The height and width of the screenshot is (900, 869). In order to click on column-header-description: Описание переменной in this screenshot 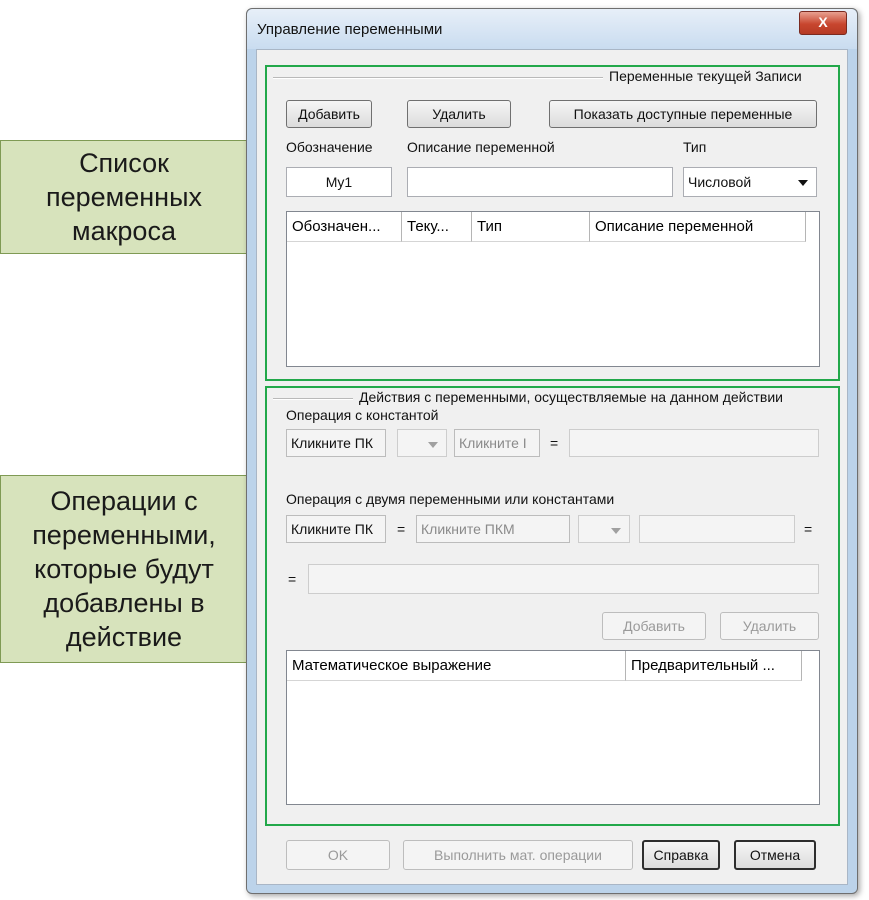, I will do `click(698, 227)`.